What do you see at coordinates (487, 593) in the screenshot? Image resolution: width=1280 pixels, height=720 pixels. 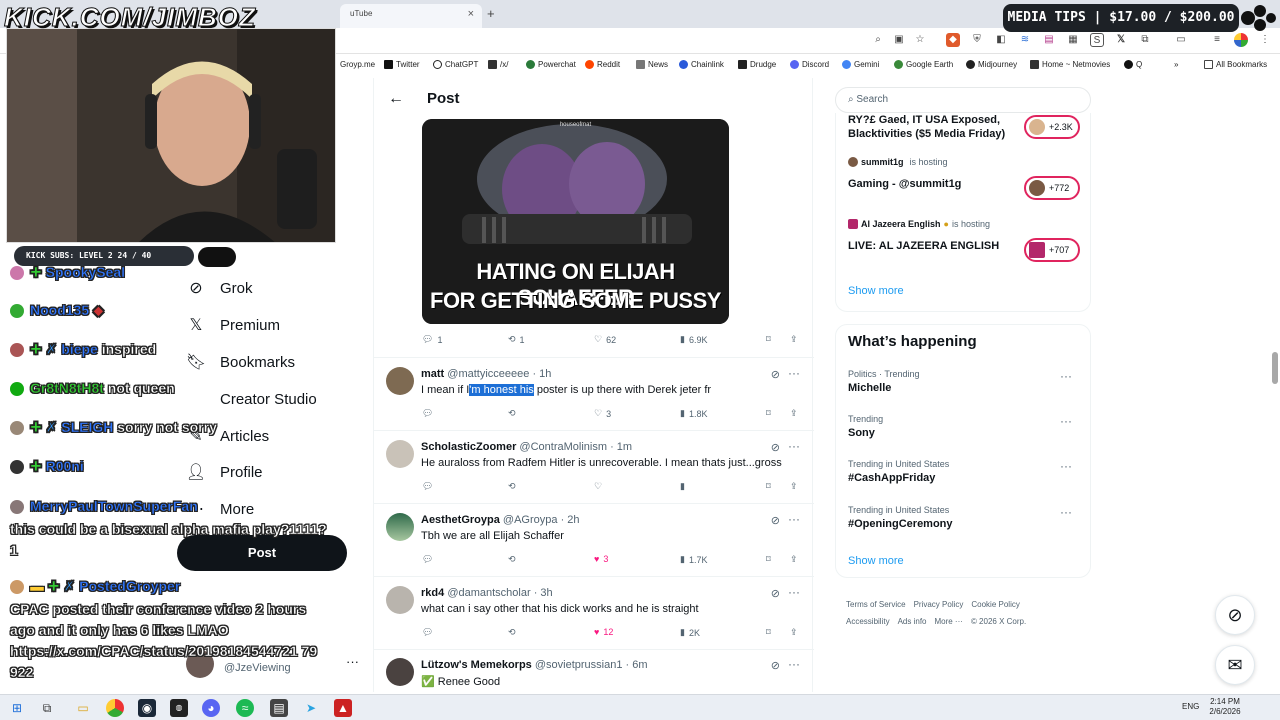 I see `tweet-author: rkd4 @damantscholar · 3h` at bounding box center [487, 593].